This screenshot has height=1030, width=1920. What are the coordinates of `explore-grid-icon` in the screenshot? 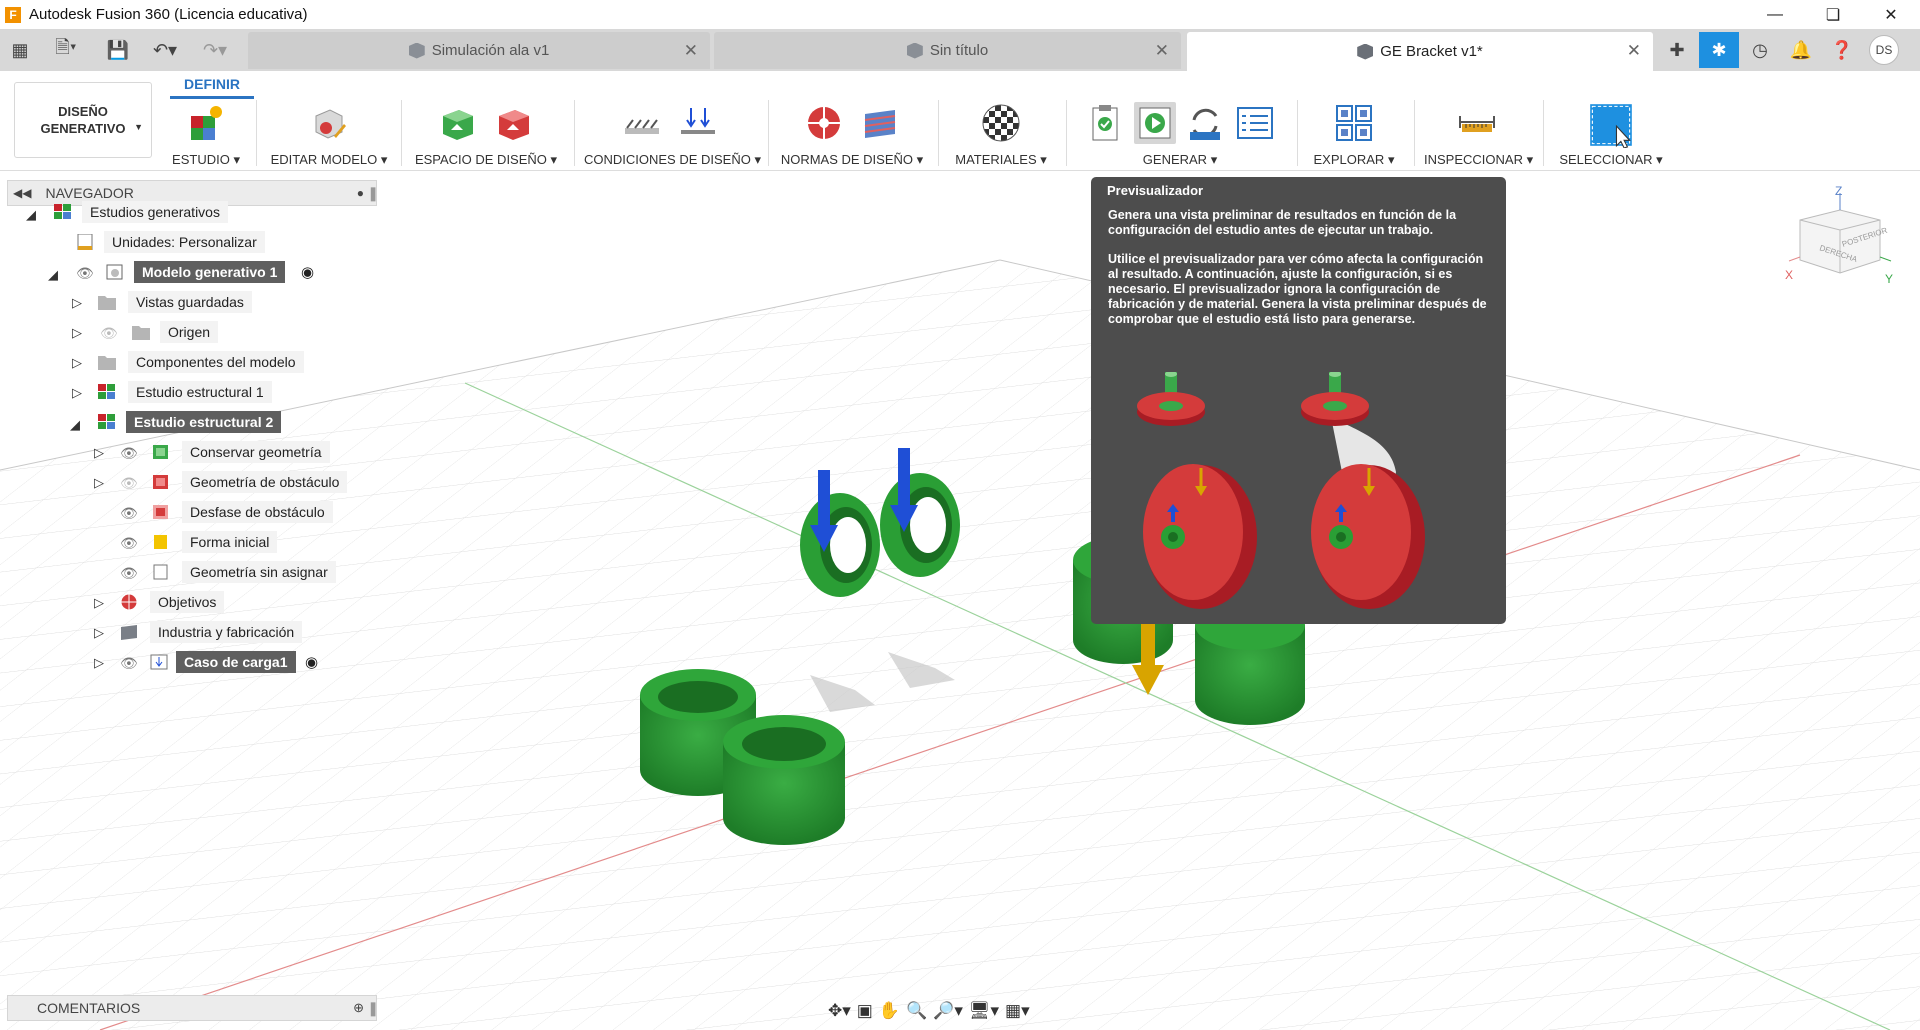 It's located at (1354, 123).